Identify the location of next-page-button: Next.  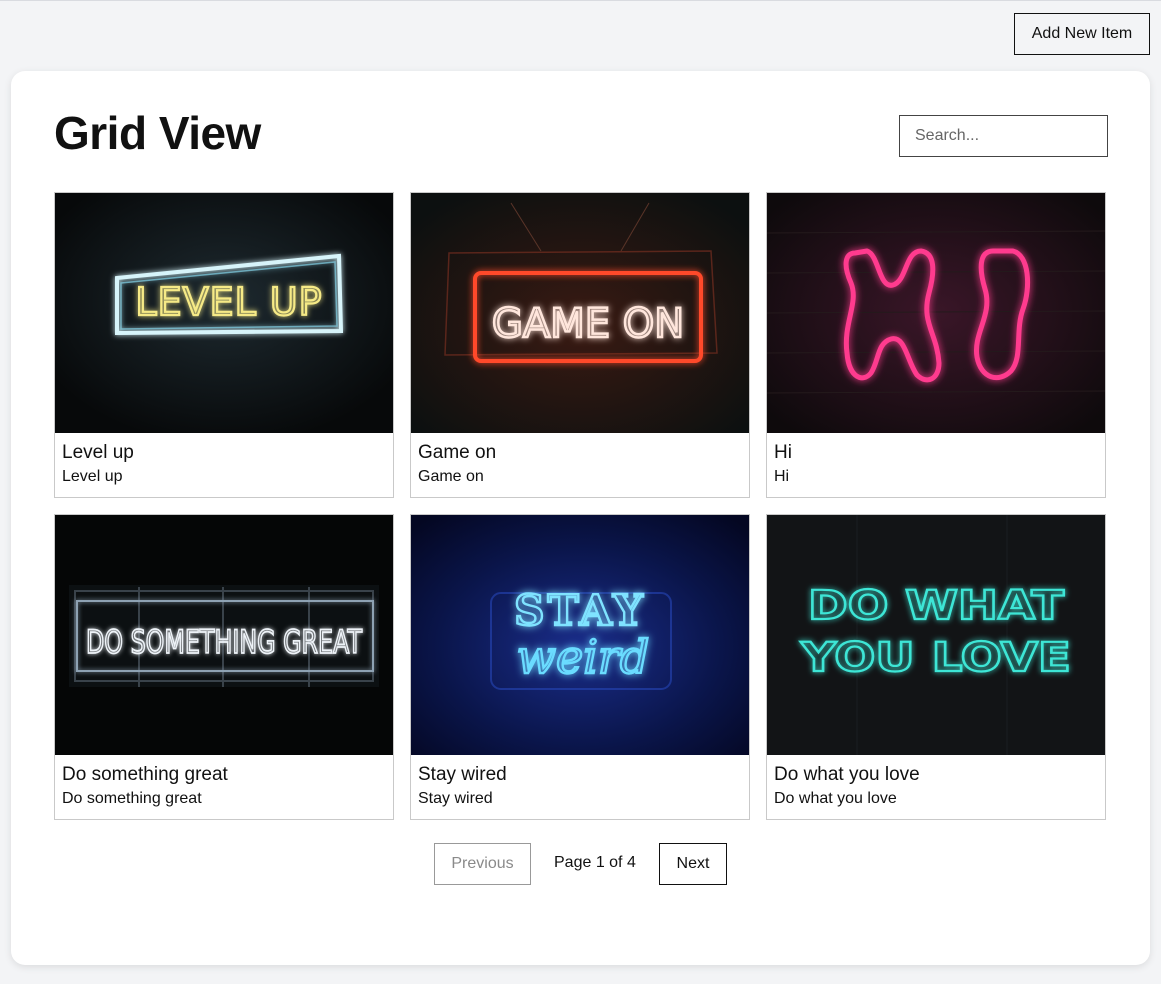
(693, 864).